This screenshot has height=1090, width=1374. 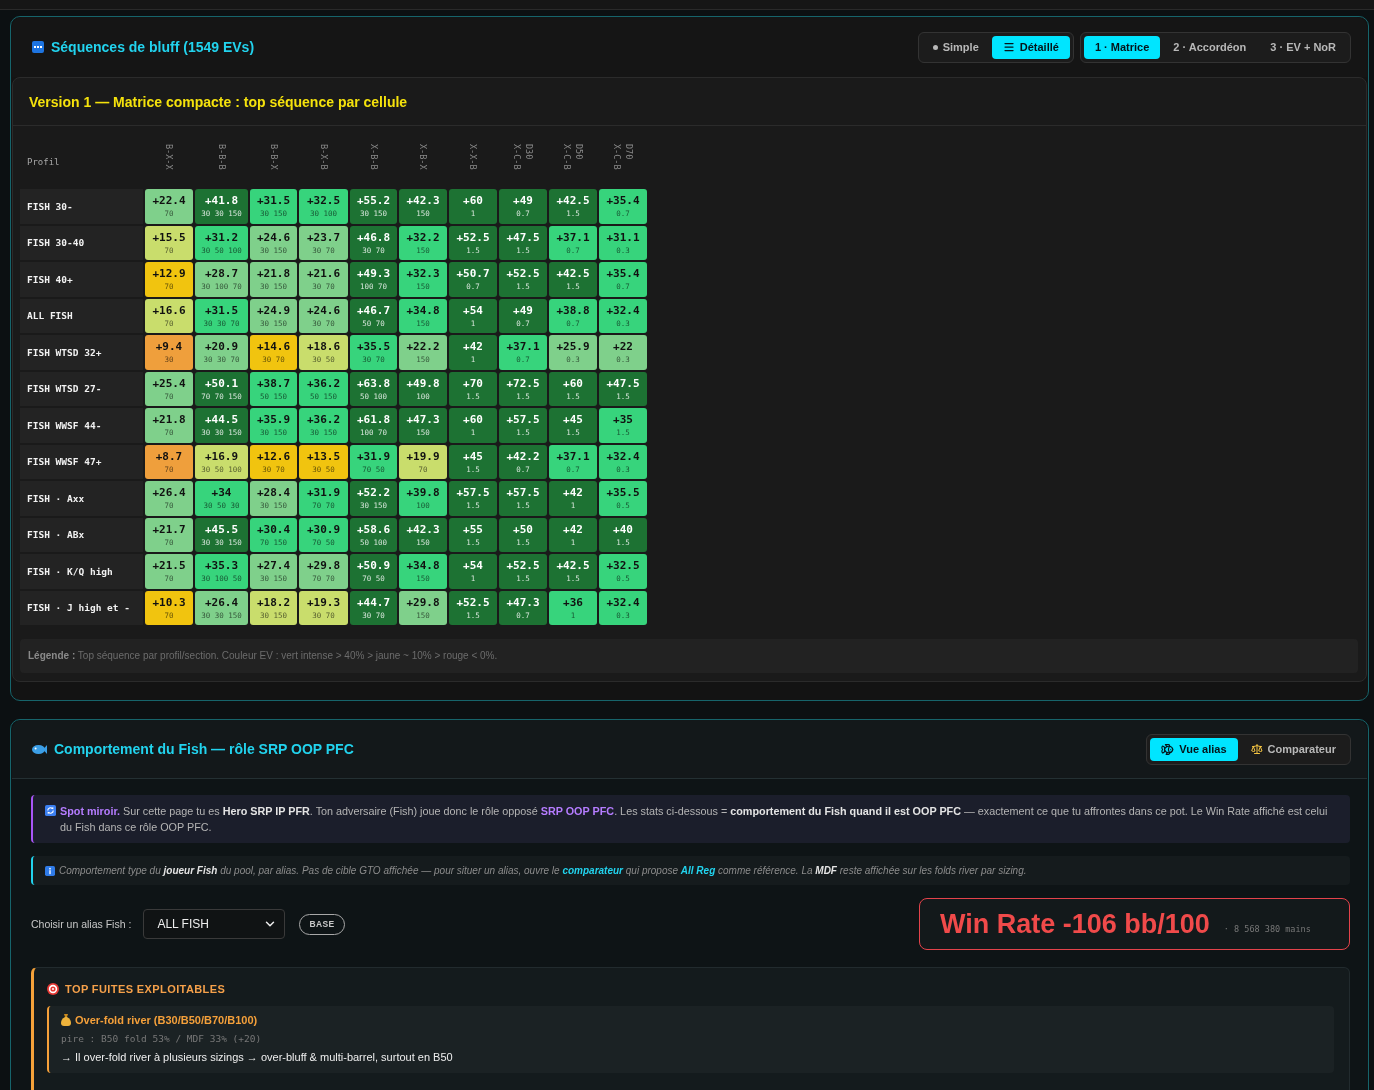 I want to click on ev-value: +13.5, so click(x=323, y=456).